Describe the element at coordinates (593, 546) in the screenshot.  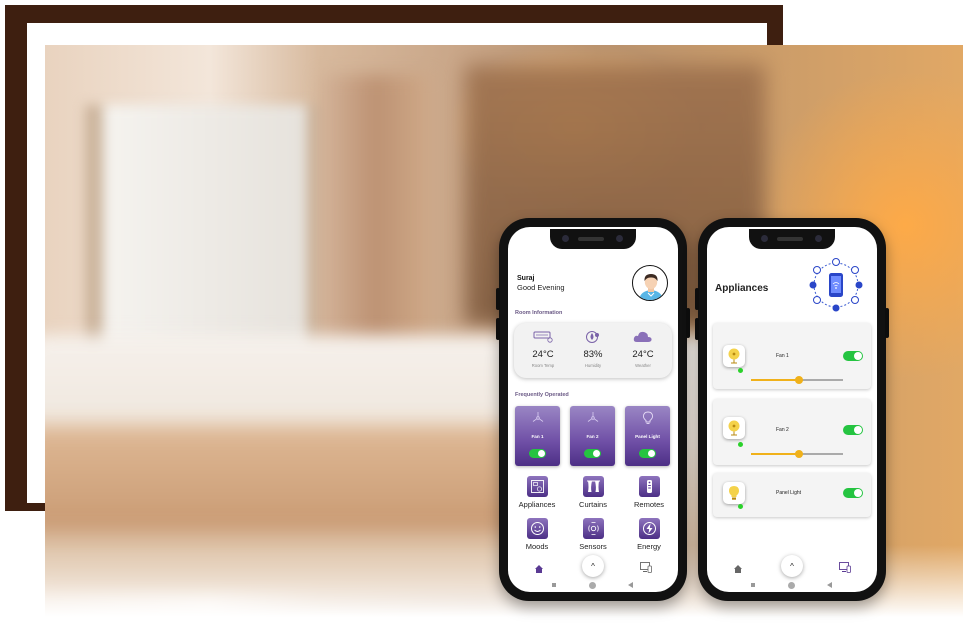
I see `category-label: Sensors` at that location.